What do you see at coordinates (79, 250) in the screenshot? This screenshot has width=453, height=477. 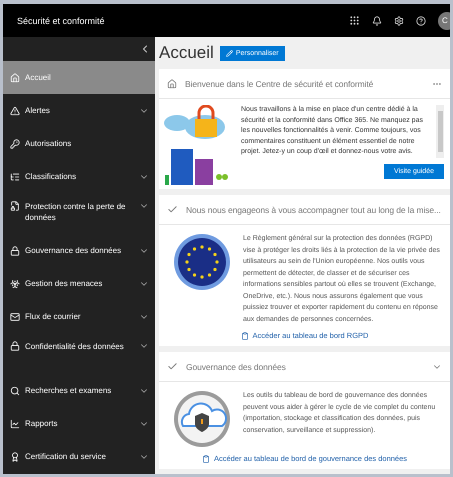 I see `nav-item: Gouvernance des données` at bounding box center [79, 250].